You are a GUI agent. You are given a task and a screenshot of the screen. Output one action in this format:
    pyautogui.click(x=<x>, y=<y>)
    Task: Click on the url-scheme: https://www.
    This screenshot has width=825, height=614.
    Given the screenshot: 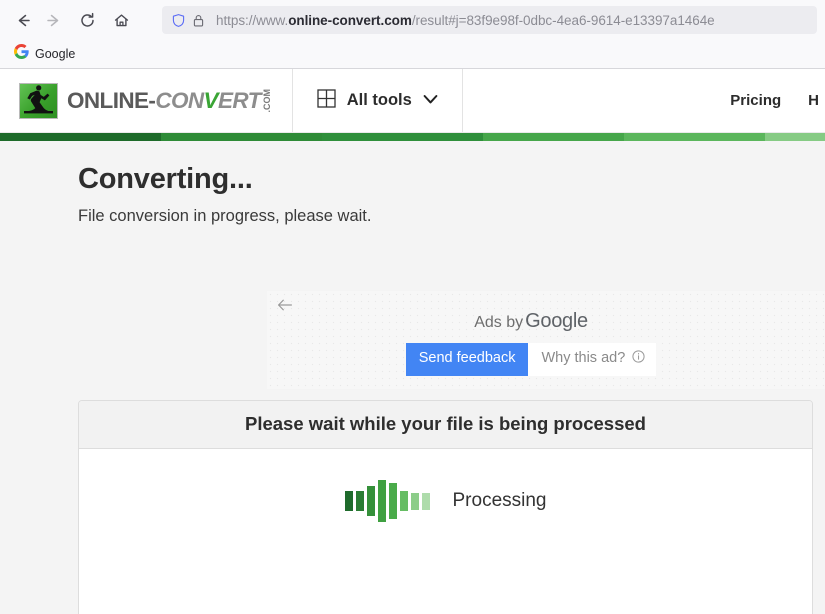 What is the action you would take?
    pyautogui.click(x=252, y=20)
    